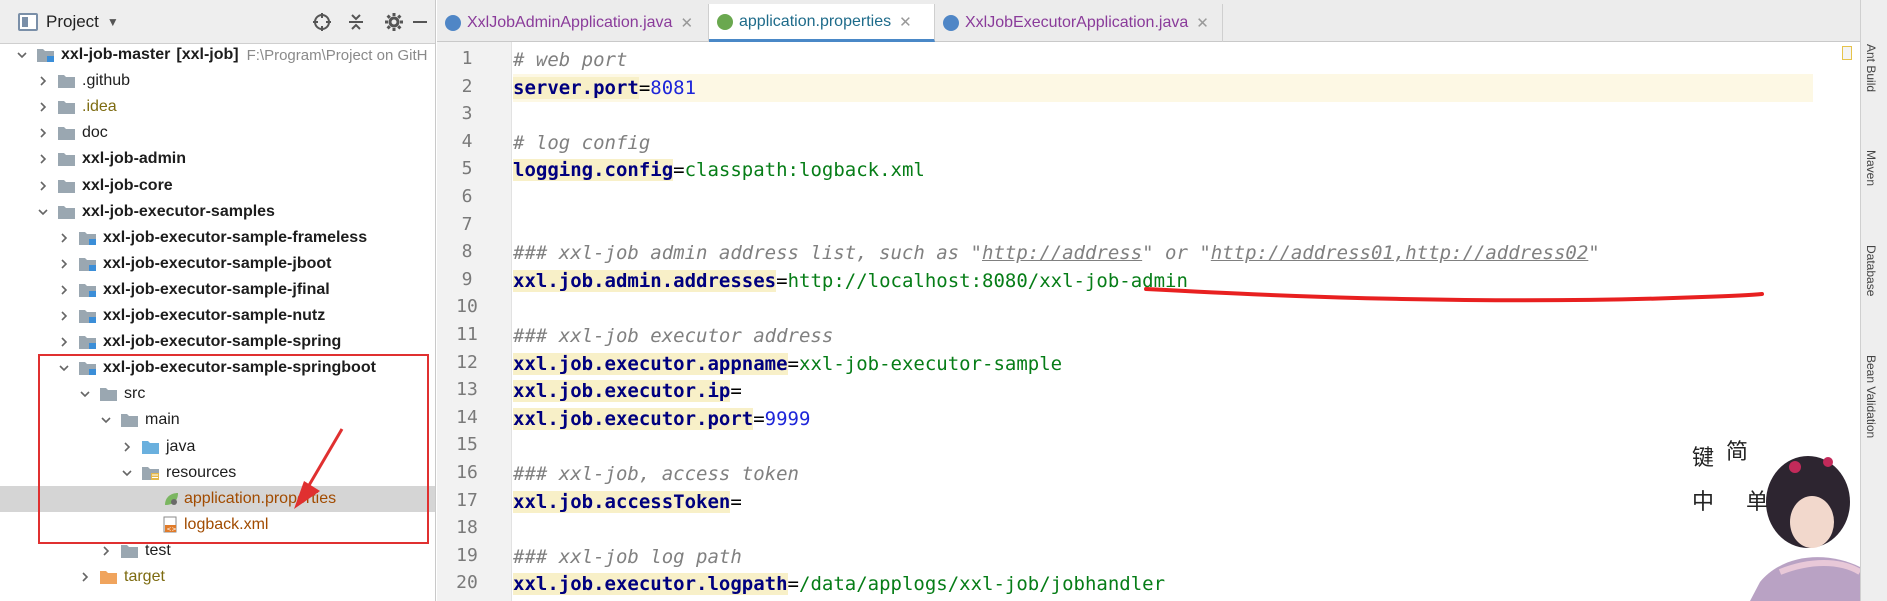  I want to click on tab-application-properties: application.properties ✕, so click(822, 23).